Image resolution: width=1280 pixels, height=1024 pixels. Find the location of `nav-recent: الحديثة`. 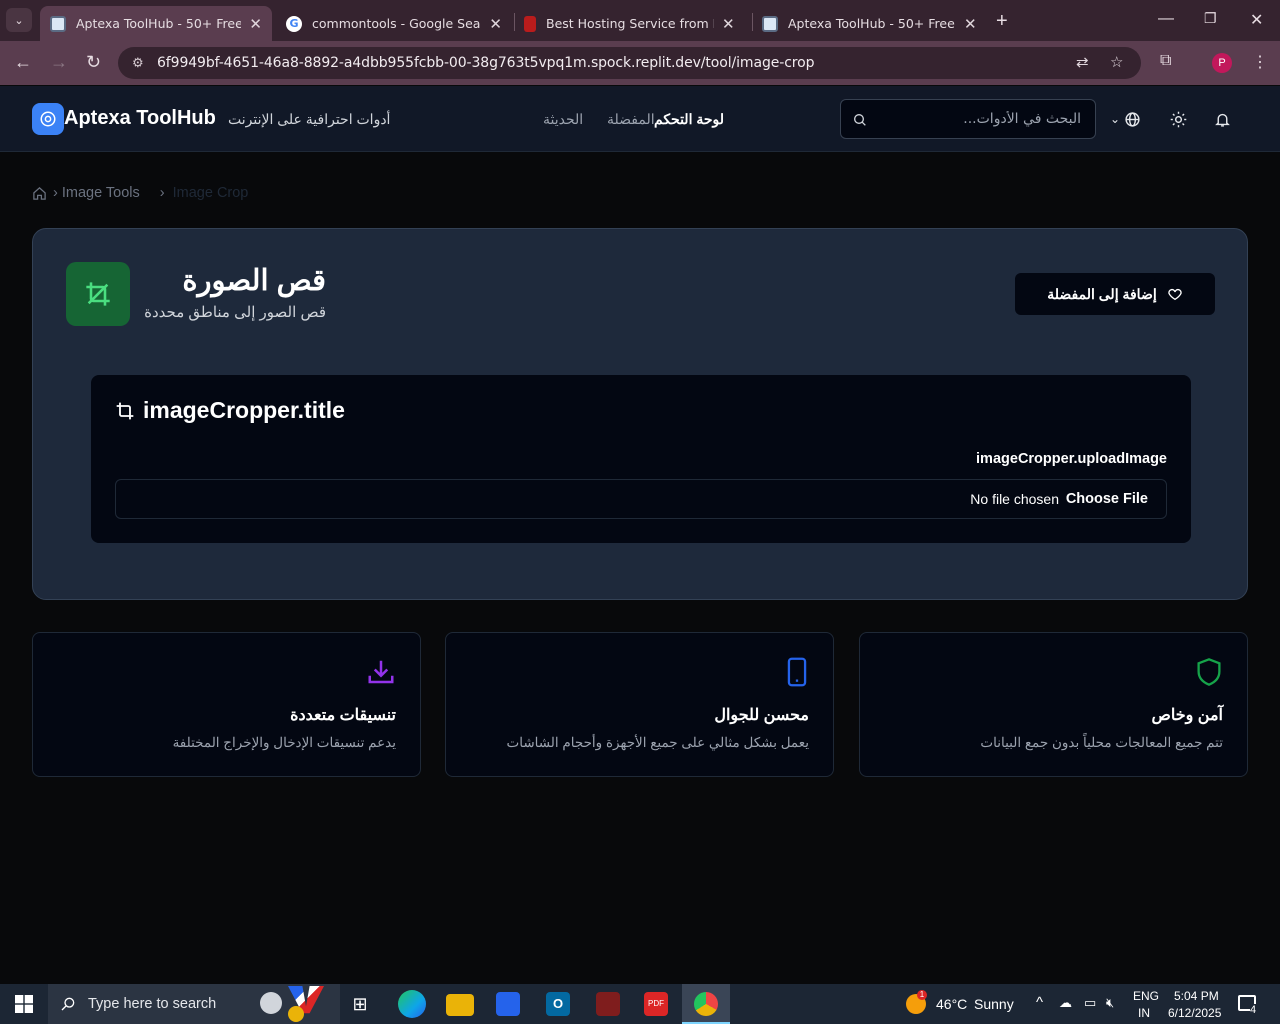

nav-recent: الحديثة is located at coordinates (563, 119).